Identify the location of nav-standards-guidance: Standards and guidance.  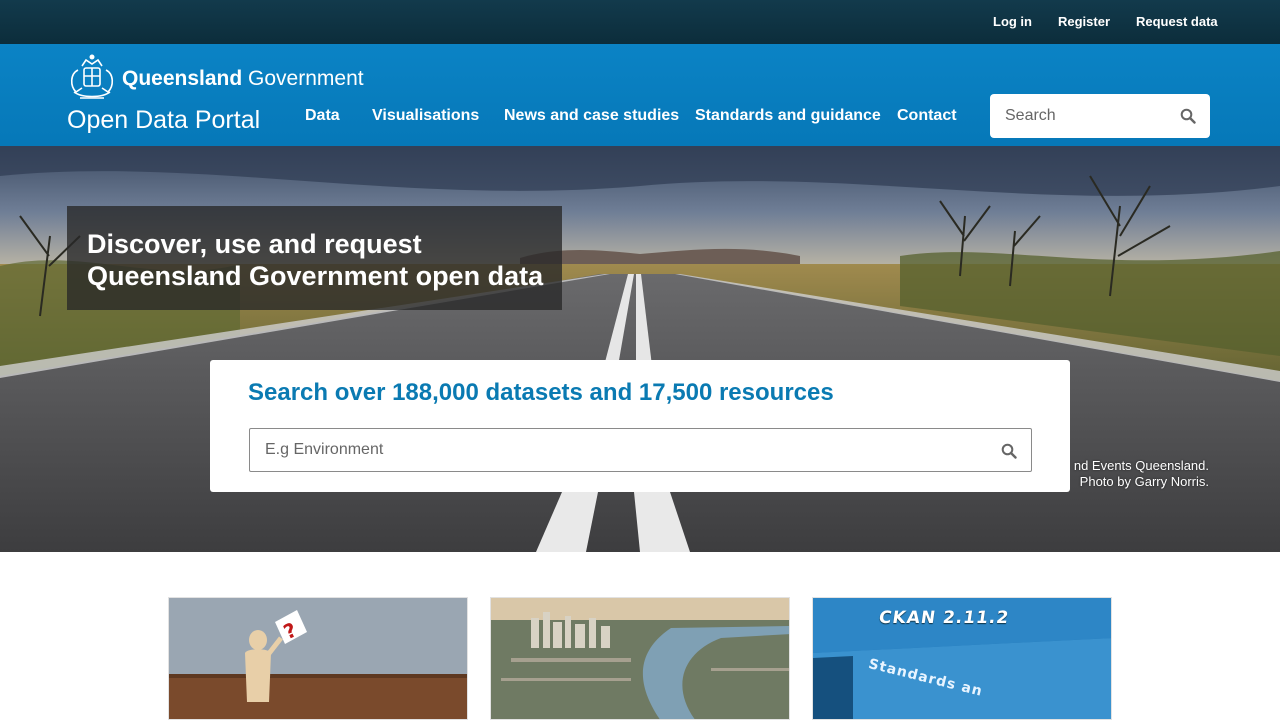
(788, 116).